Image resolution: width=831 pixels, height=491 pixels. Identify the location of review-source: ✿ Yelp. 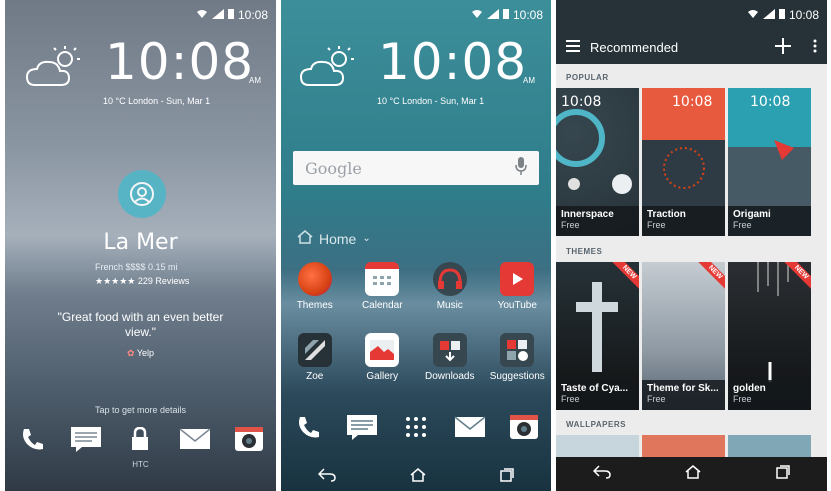
(140, 353).